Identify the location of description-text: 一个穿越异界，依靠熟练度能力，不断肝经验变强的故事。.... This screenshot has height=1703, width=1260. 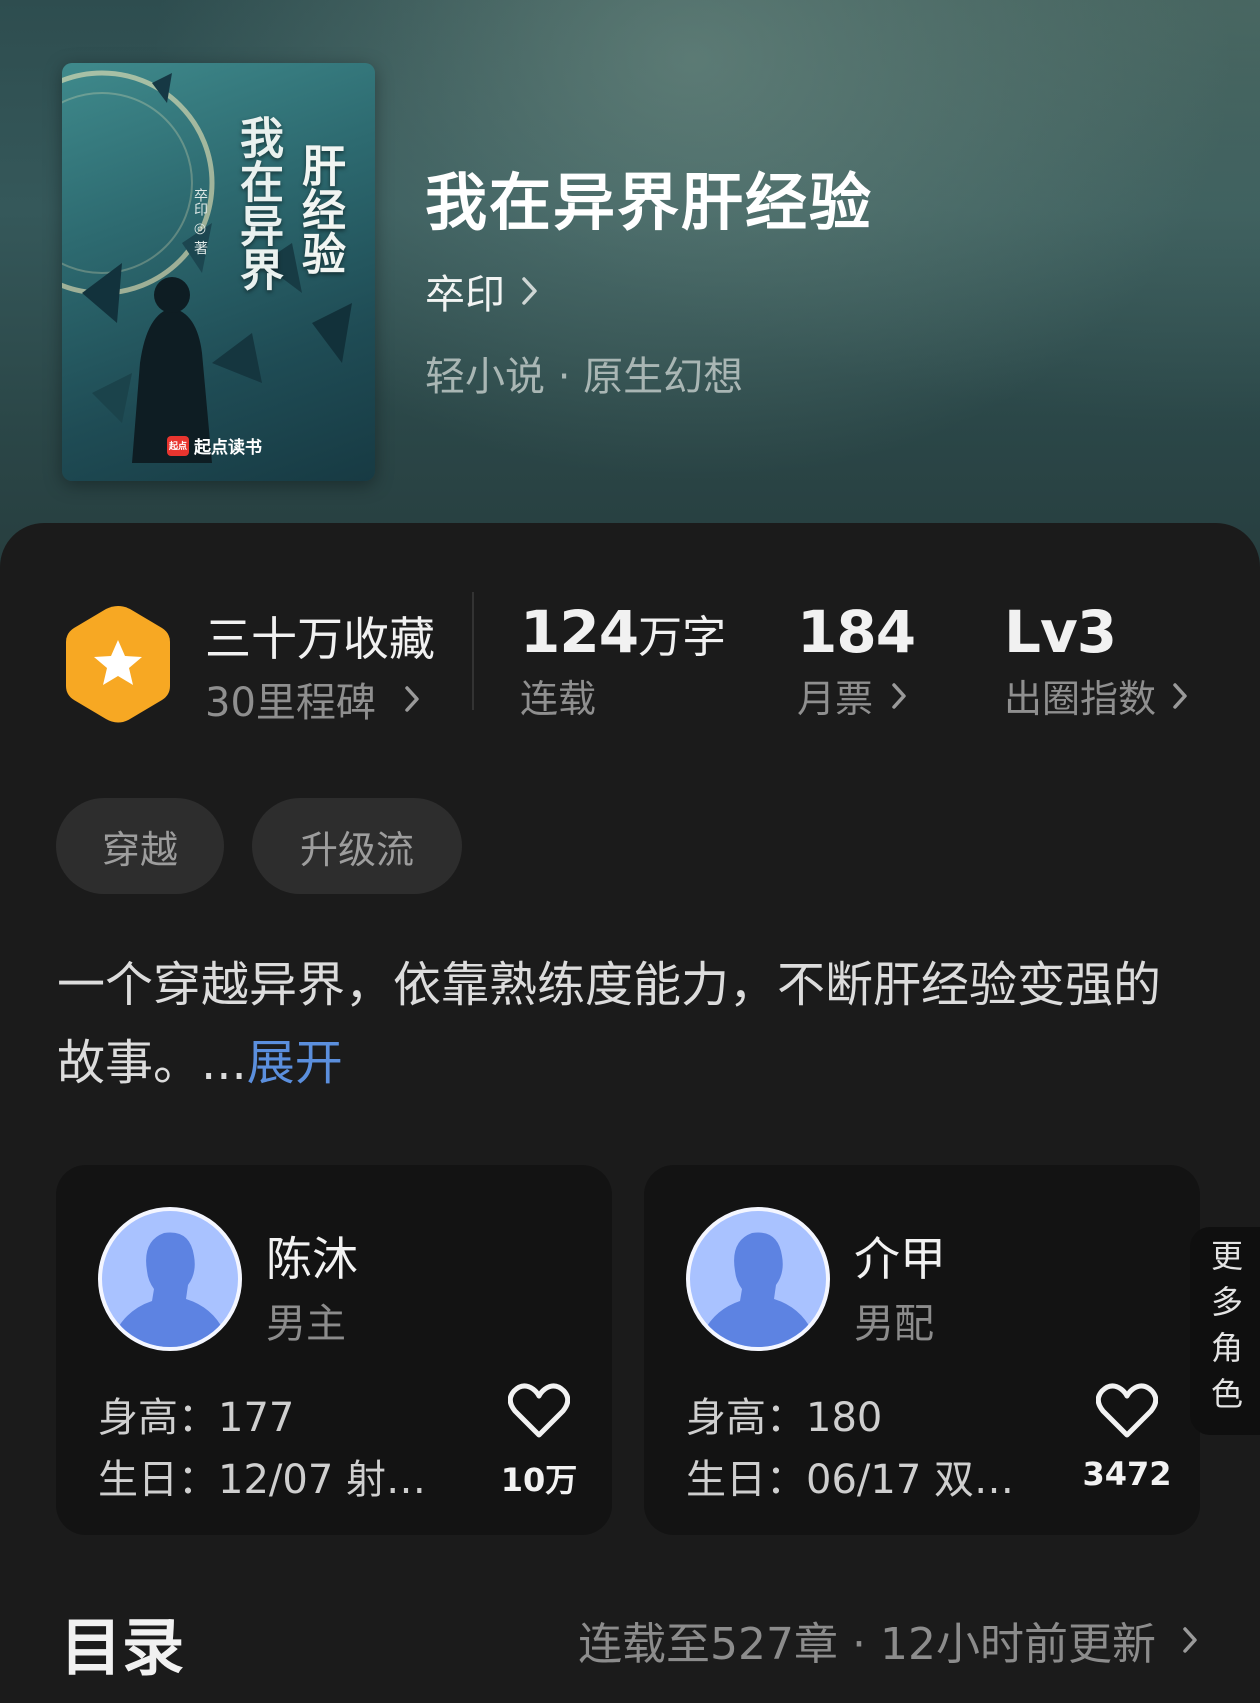
(609, 1024).